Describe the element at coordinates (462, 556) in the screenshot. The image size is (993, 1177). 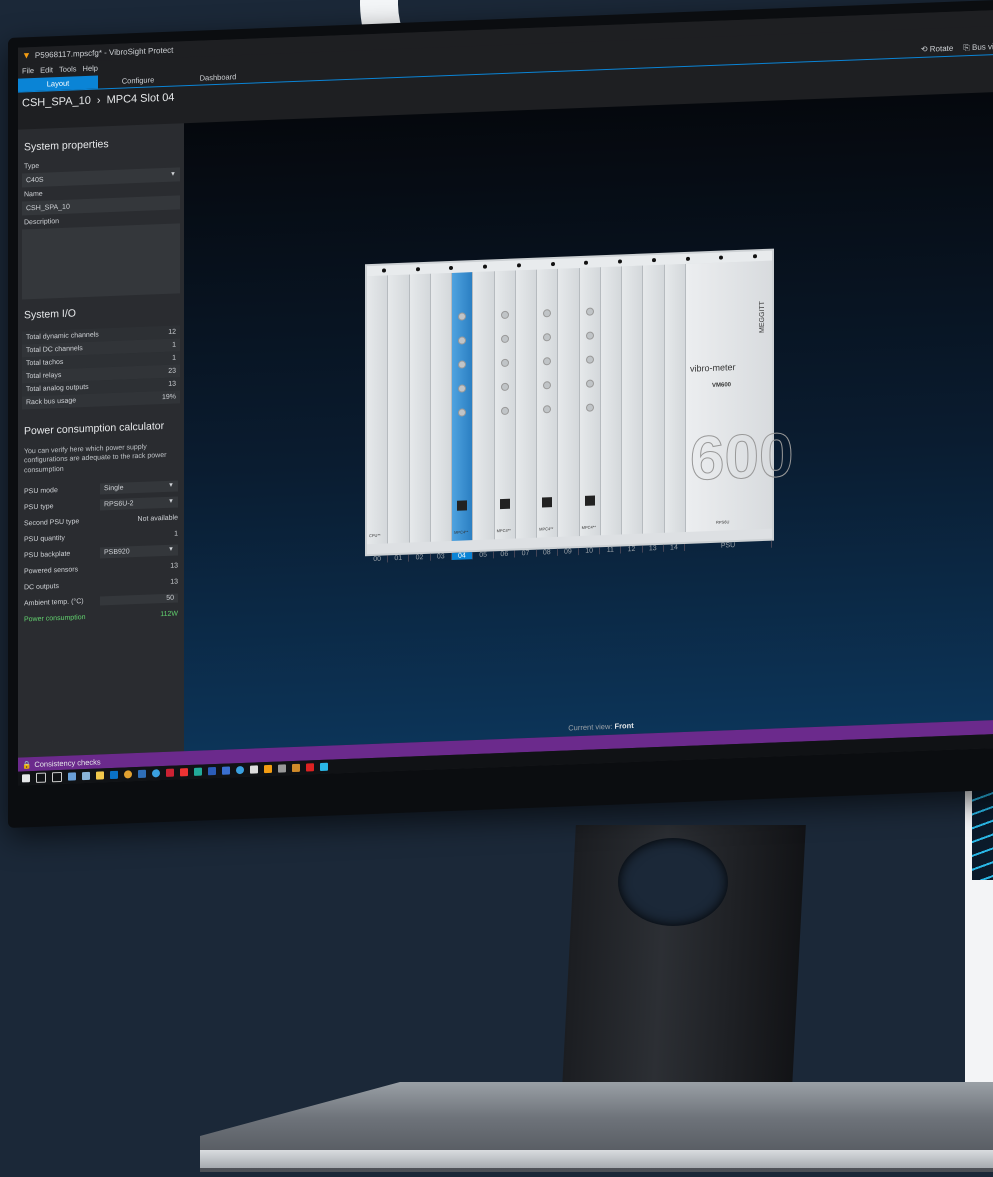
I see `slot-number-selected: 04` at that location.